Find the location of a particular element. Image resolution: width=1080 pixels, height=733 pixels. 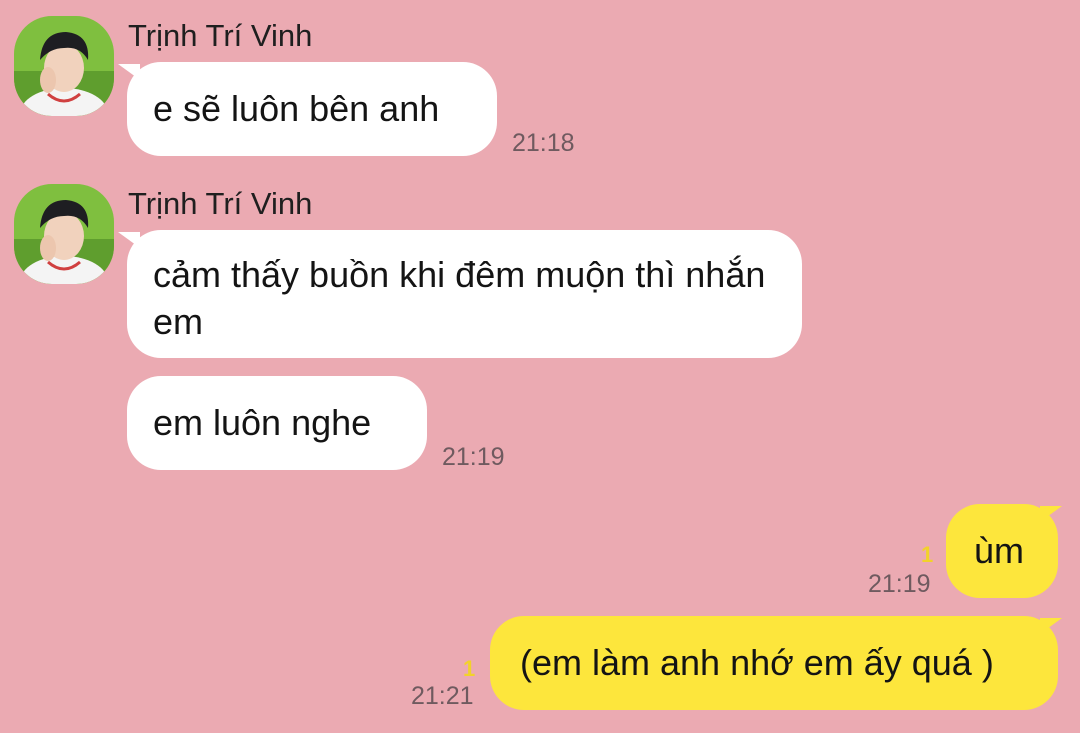

message-bubble: cảm thấy buồn khi đêm muộn thì nhắn em is located at coordinates (464, 294).